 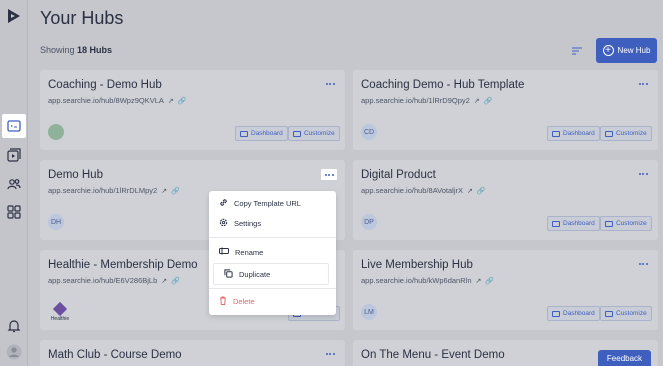 I want to click on logo-icon, so click(x=14, y=16).